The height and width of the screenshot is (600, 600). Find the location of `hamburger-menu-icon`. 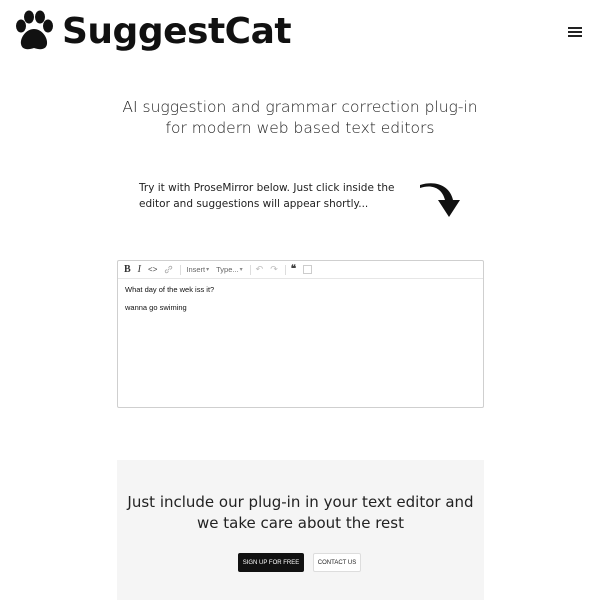

hamburger-menu-icon is located at coordinates (575, 32).